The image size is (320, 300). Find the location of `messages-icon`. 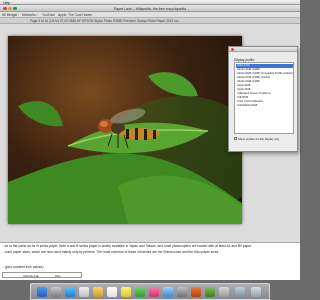

messages-icon is located at coordinates (140, 292).